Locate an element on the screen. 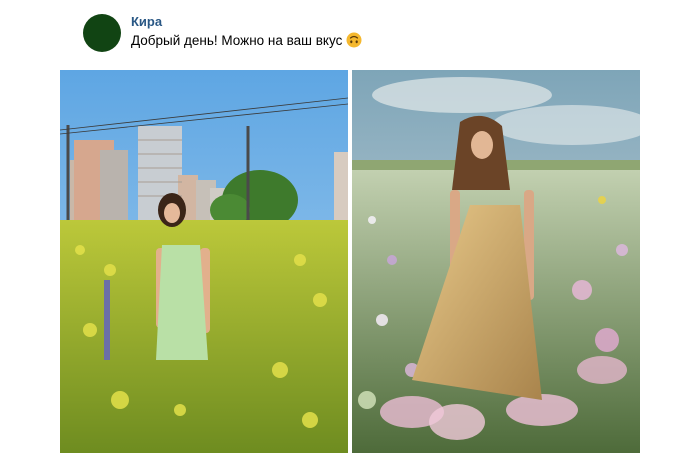 Image resolution: width=700 pixels, height=462 pixels. post-text: Добрый день! Можно на ваш вкус is located at coordinates (237, 40).